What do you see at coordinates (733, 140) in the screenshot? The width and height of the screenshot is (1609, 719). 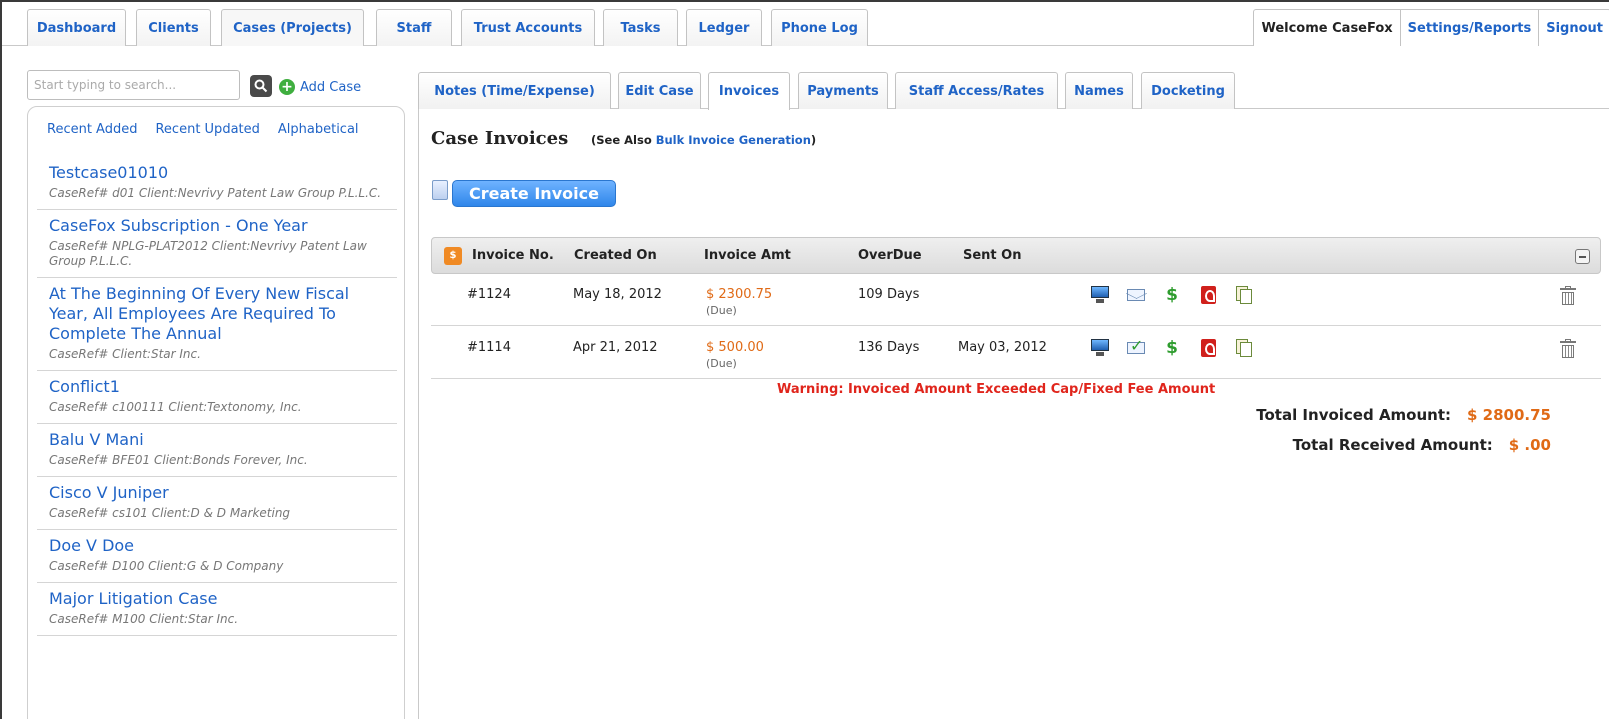 I see `bulk-invoice-link: Bulk Invoice Generation` at bounding box center [733, 140].